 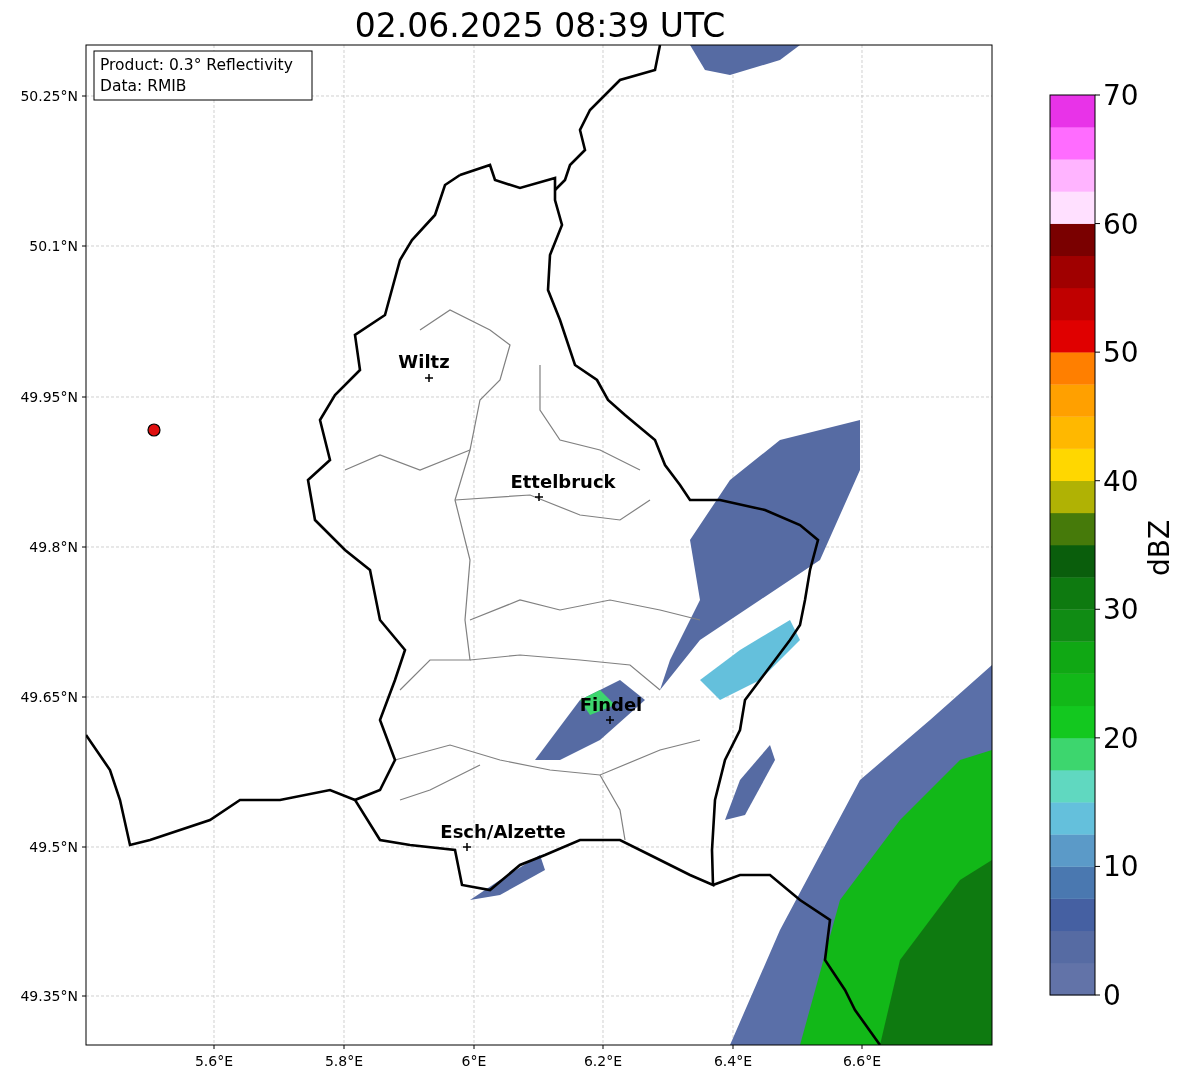 What do you see at coordinates (49, 697) in the screenshot?
I see `axis-tick-label: 49.65°N` at bounding box center [49, 697].